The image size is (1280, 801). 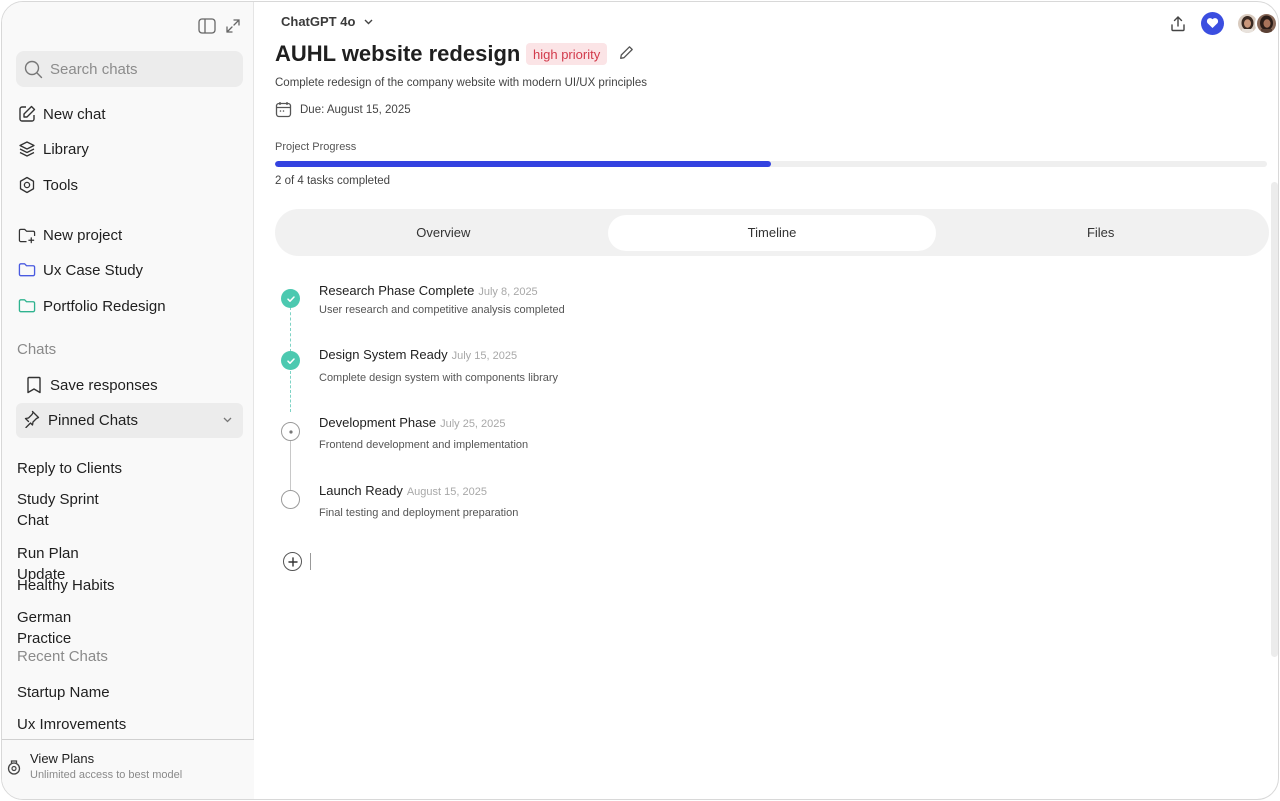 What do you see at coordinates (446, 492) in the screenshot?
I see `milestone-date: August 15, 2025` at bounding box center [446, 492].